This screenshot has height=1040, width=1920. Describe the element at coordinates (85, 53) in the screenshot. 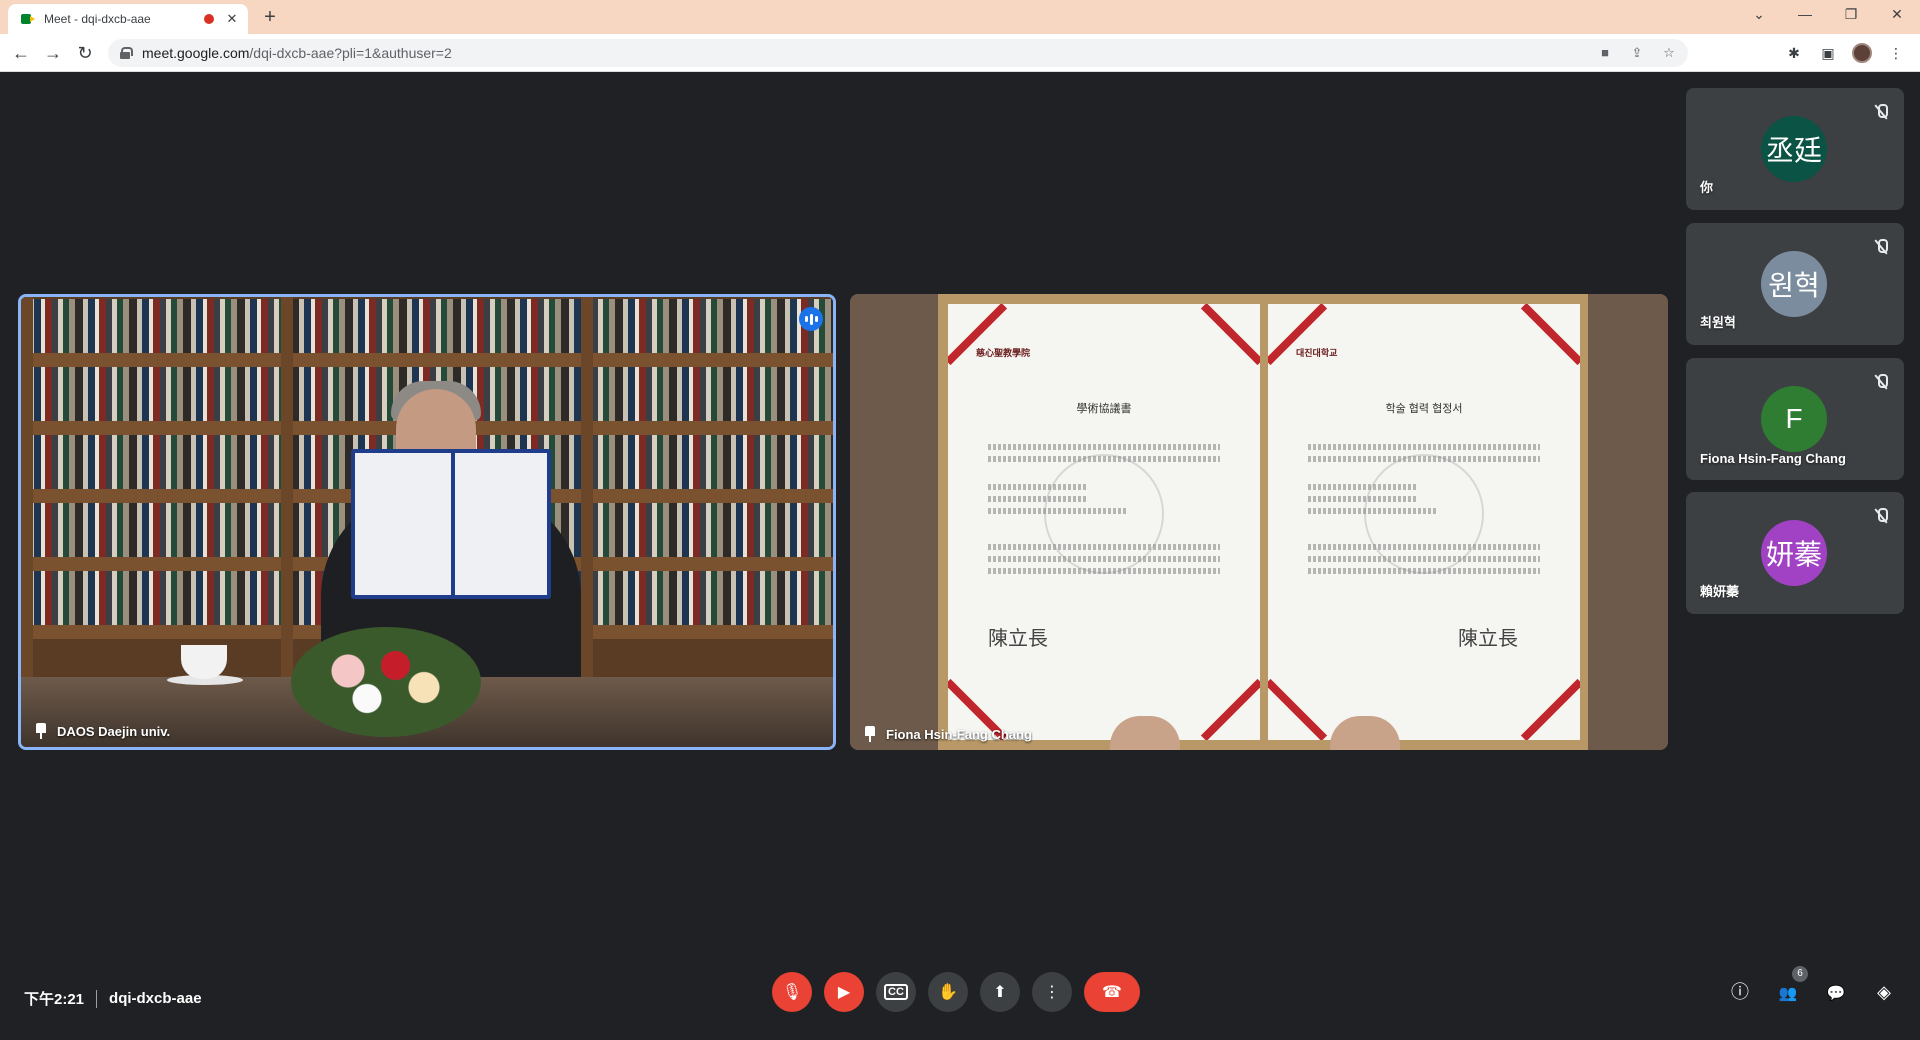

I see `reload-button: ↻` at that location.